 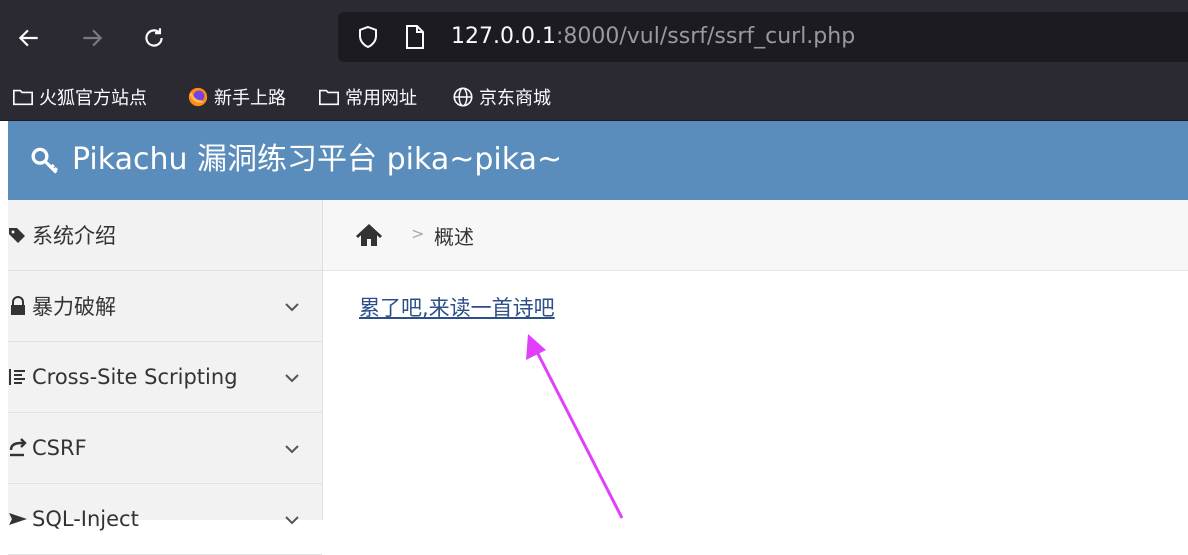 What do you see at coordinates (18, 377) in the screenshot?
I see `list-icon` at bounding box center [18, 377].